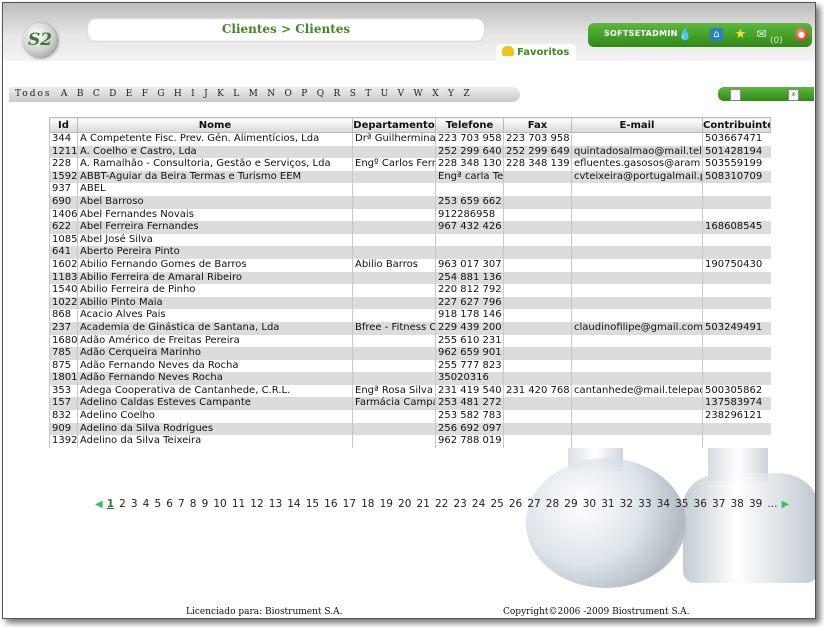 This screenshot has width=824, height=627. Describe the element at coordinates (607, 504) in the screenshot. I see `page-link: 31` at that location.